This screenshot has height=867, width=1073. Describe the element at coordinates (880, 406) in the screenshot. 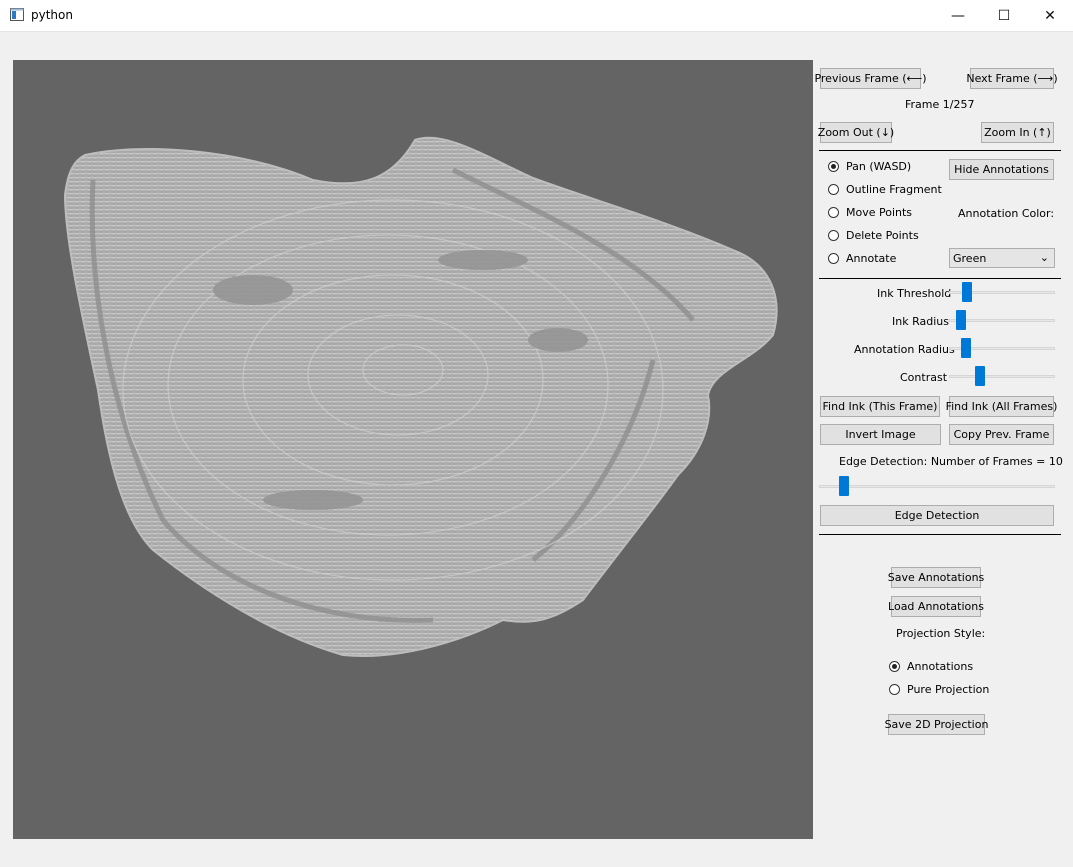

I see `find-ink-this-frame-button: Find Ink (This Frame)` at that location.